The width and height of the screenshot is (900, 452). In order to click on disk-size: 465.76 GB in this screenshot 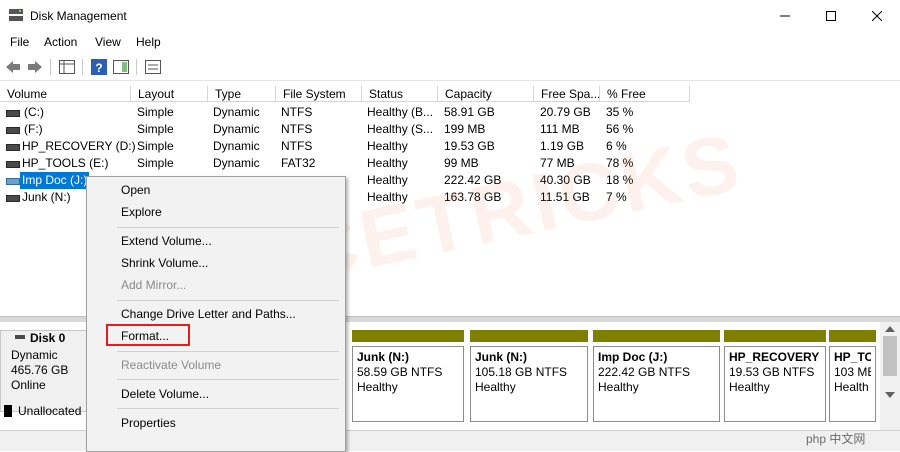, I will do `click(40, 370)`.